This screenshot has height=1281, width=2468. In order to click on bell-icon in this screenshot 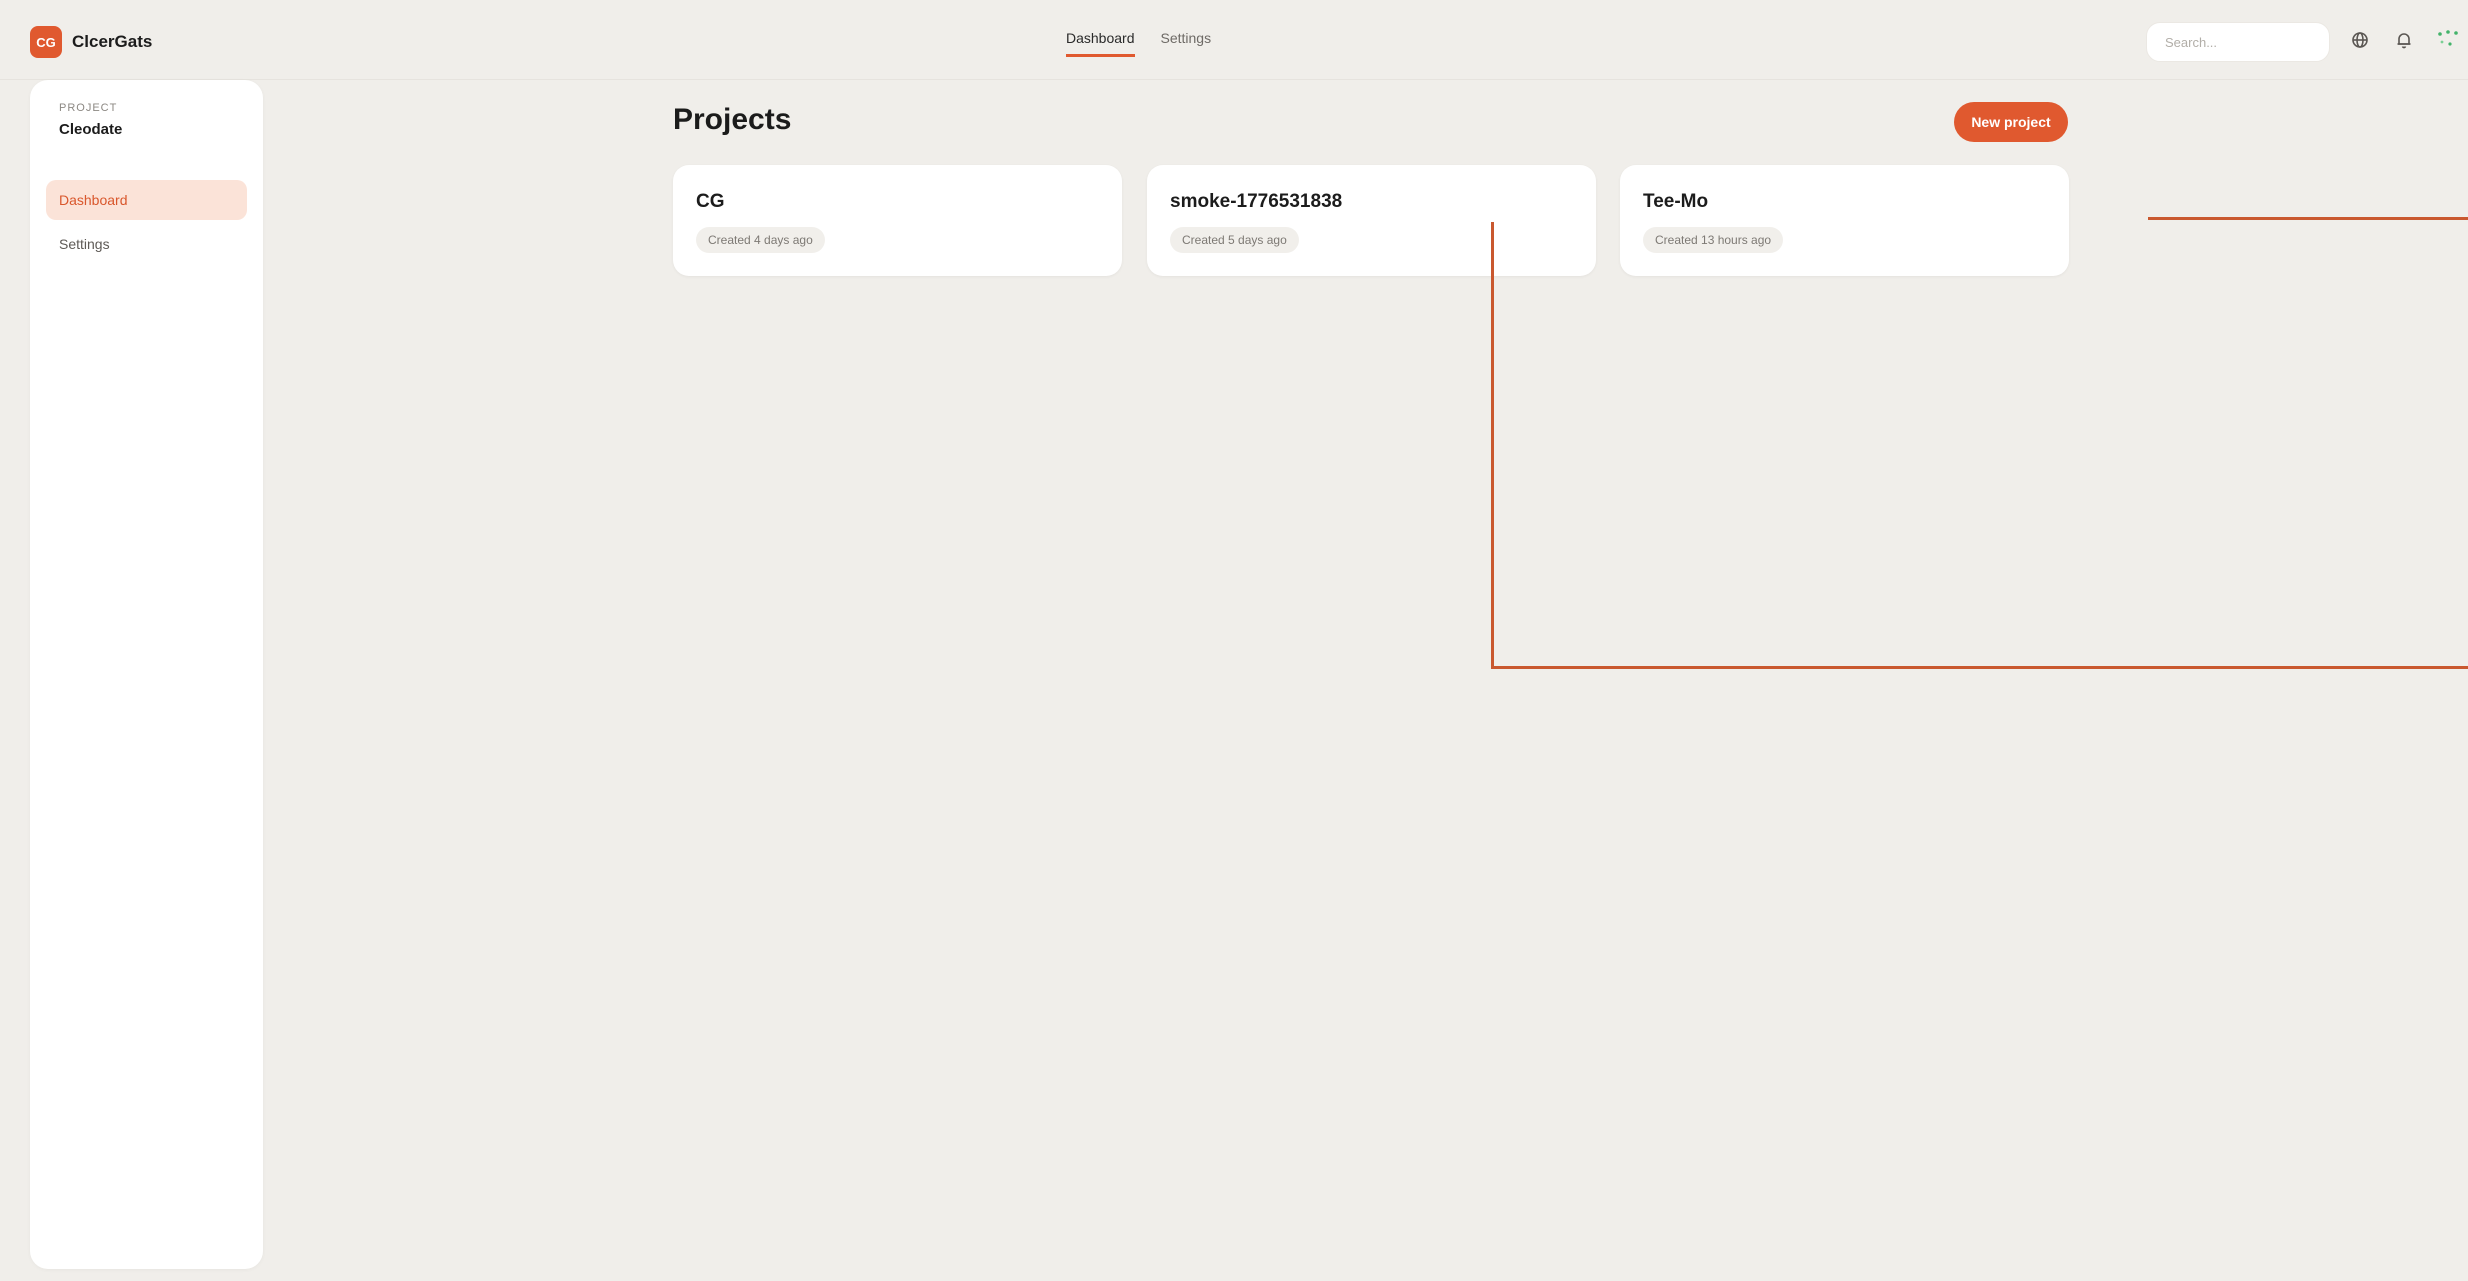, I will do `click(2404, 40)`.